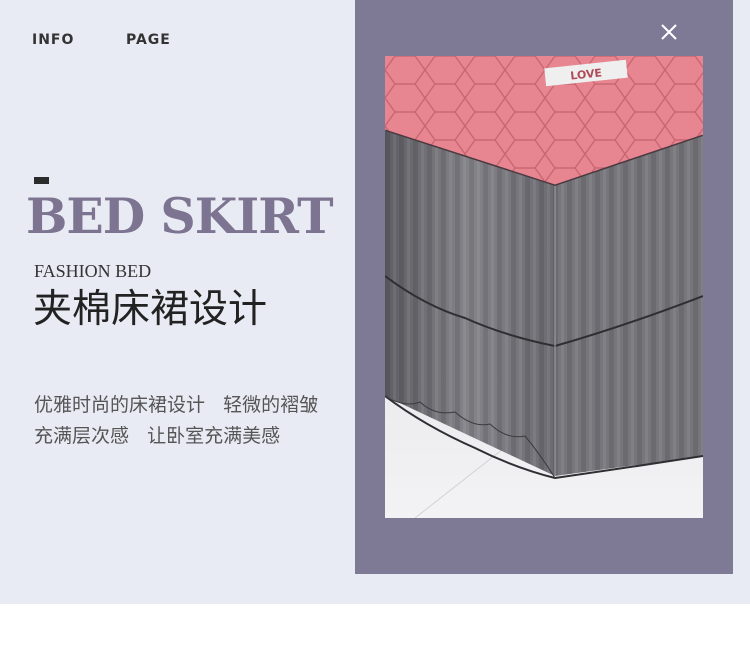  Describe the element at coordinates (53, 40) in the screenshot. I see `nav-item-info: INFO` at that location.